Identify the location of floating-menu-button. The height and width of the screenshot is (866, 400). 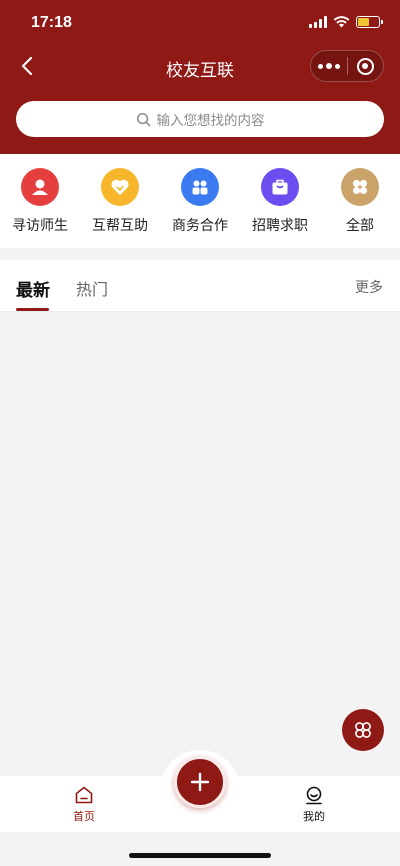
(363, 730).